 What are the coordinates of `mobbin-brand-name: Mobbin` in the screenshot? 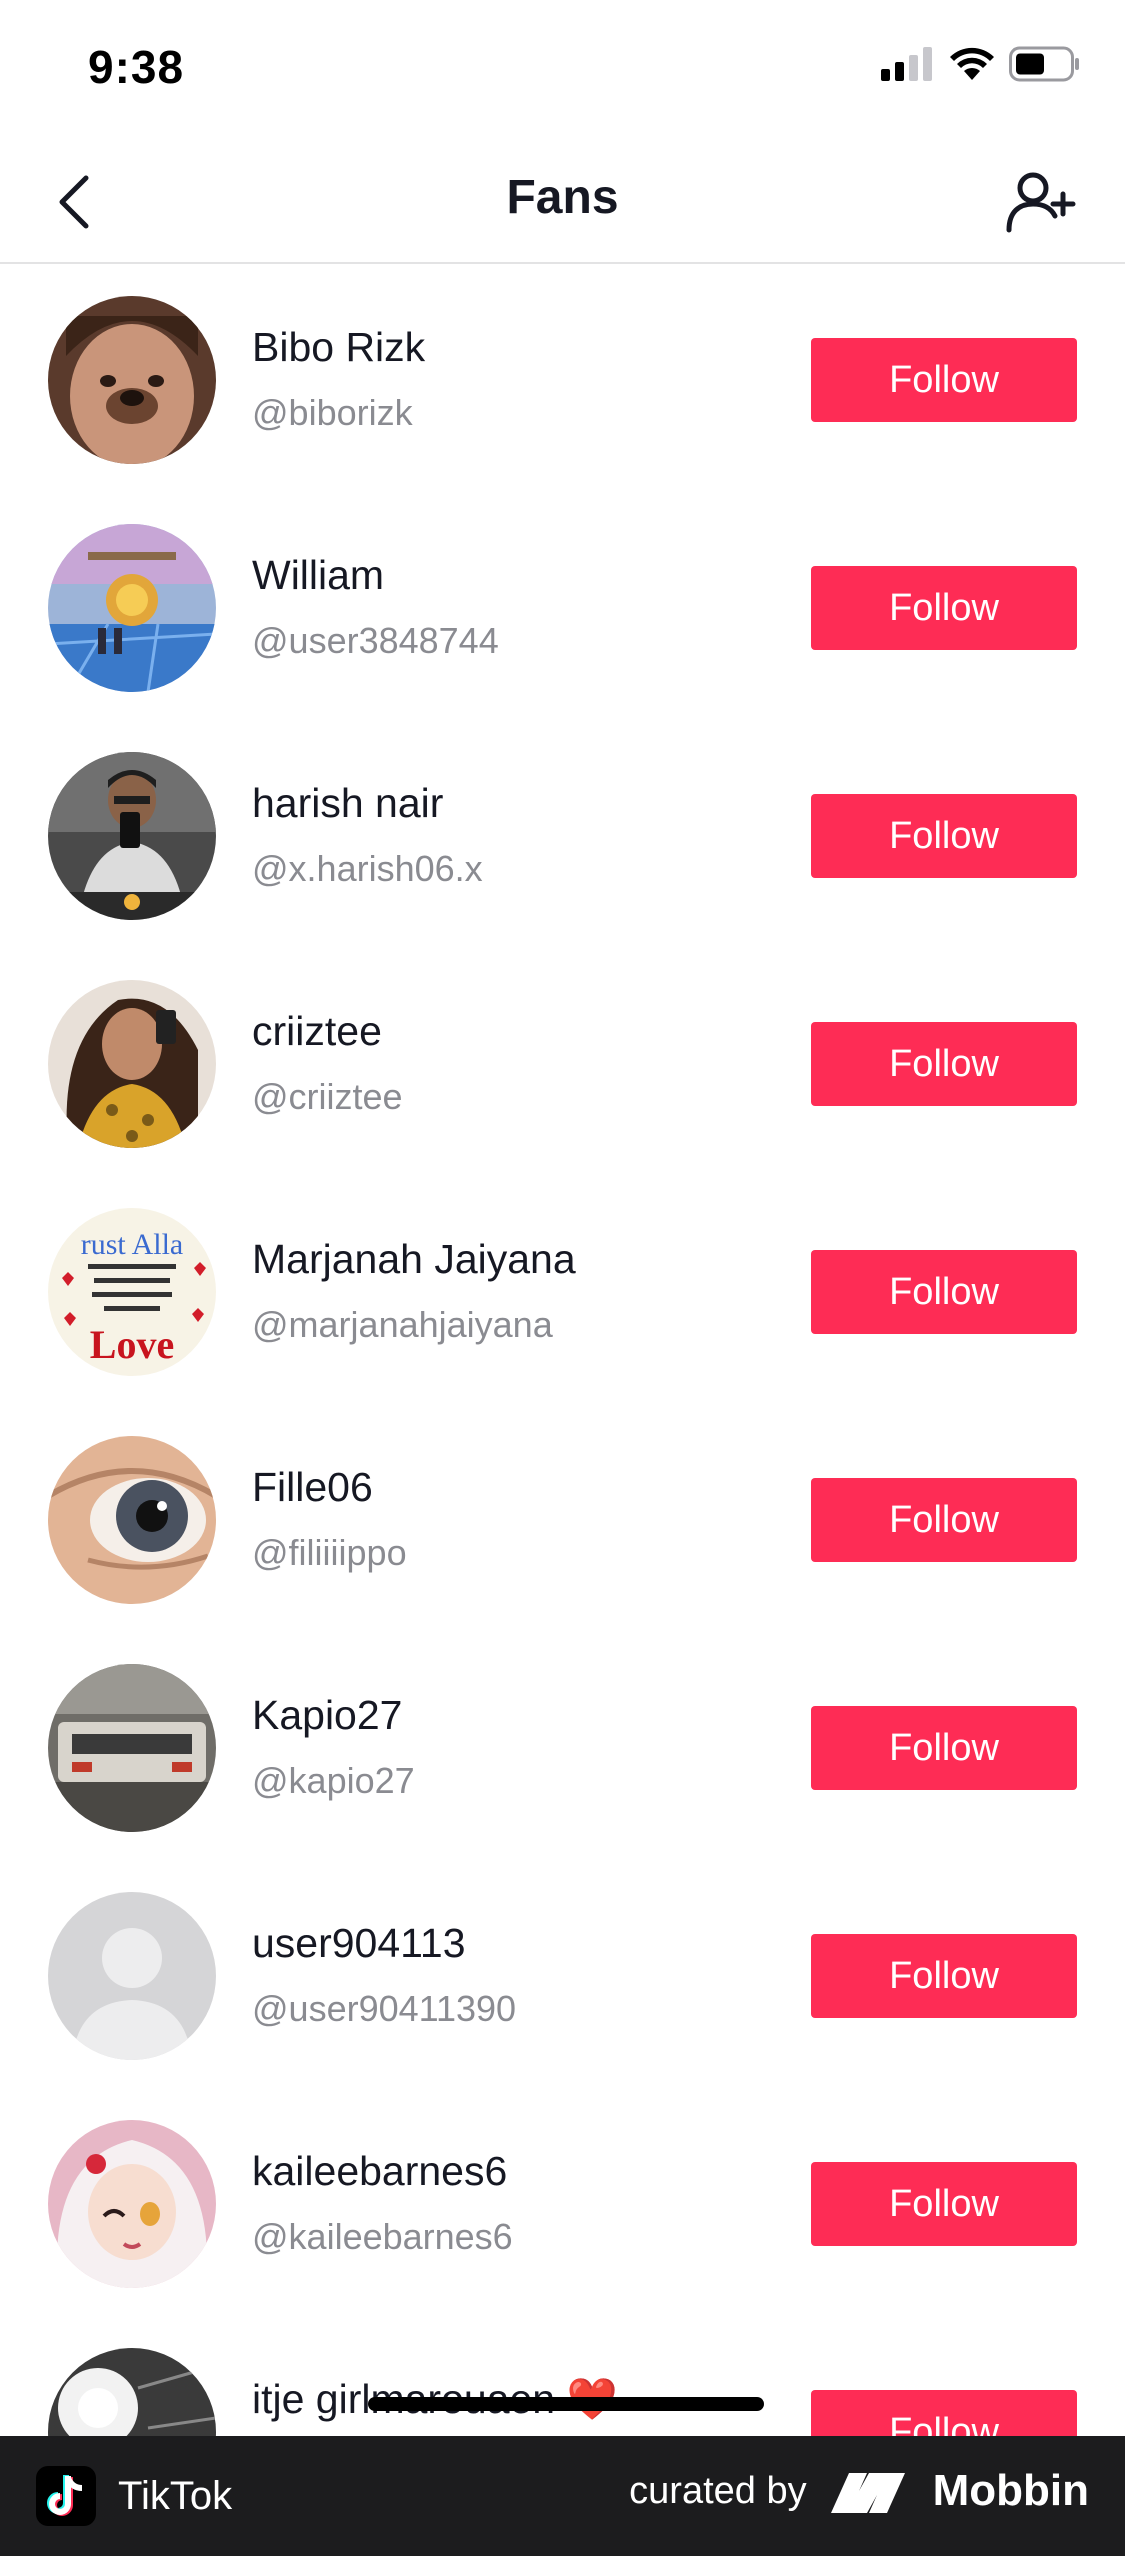 It's located at (1010, 2490).